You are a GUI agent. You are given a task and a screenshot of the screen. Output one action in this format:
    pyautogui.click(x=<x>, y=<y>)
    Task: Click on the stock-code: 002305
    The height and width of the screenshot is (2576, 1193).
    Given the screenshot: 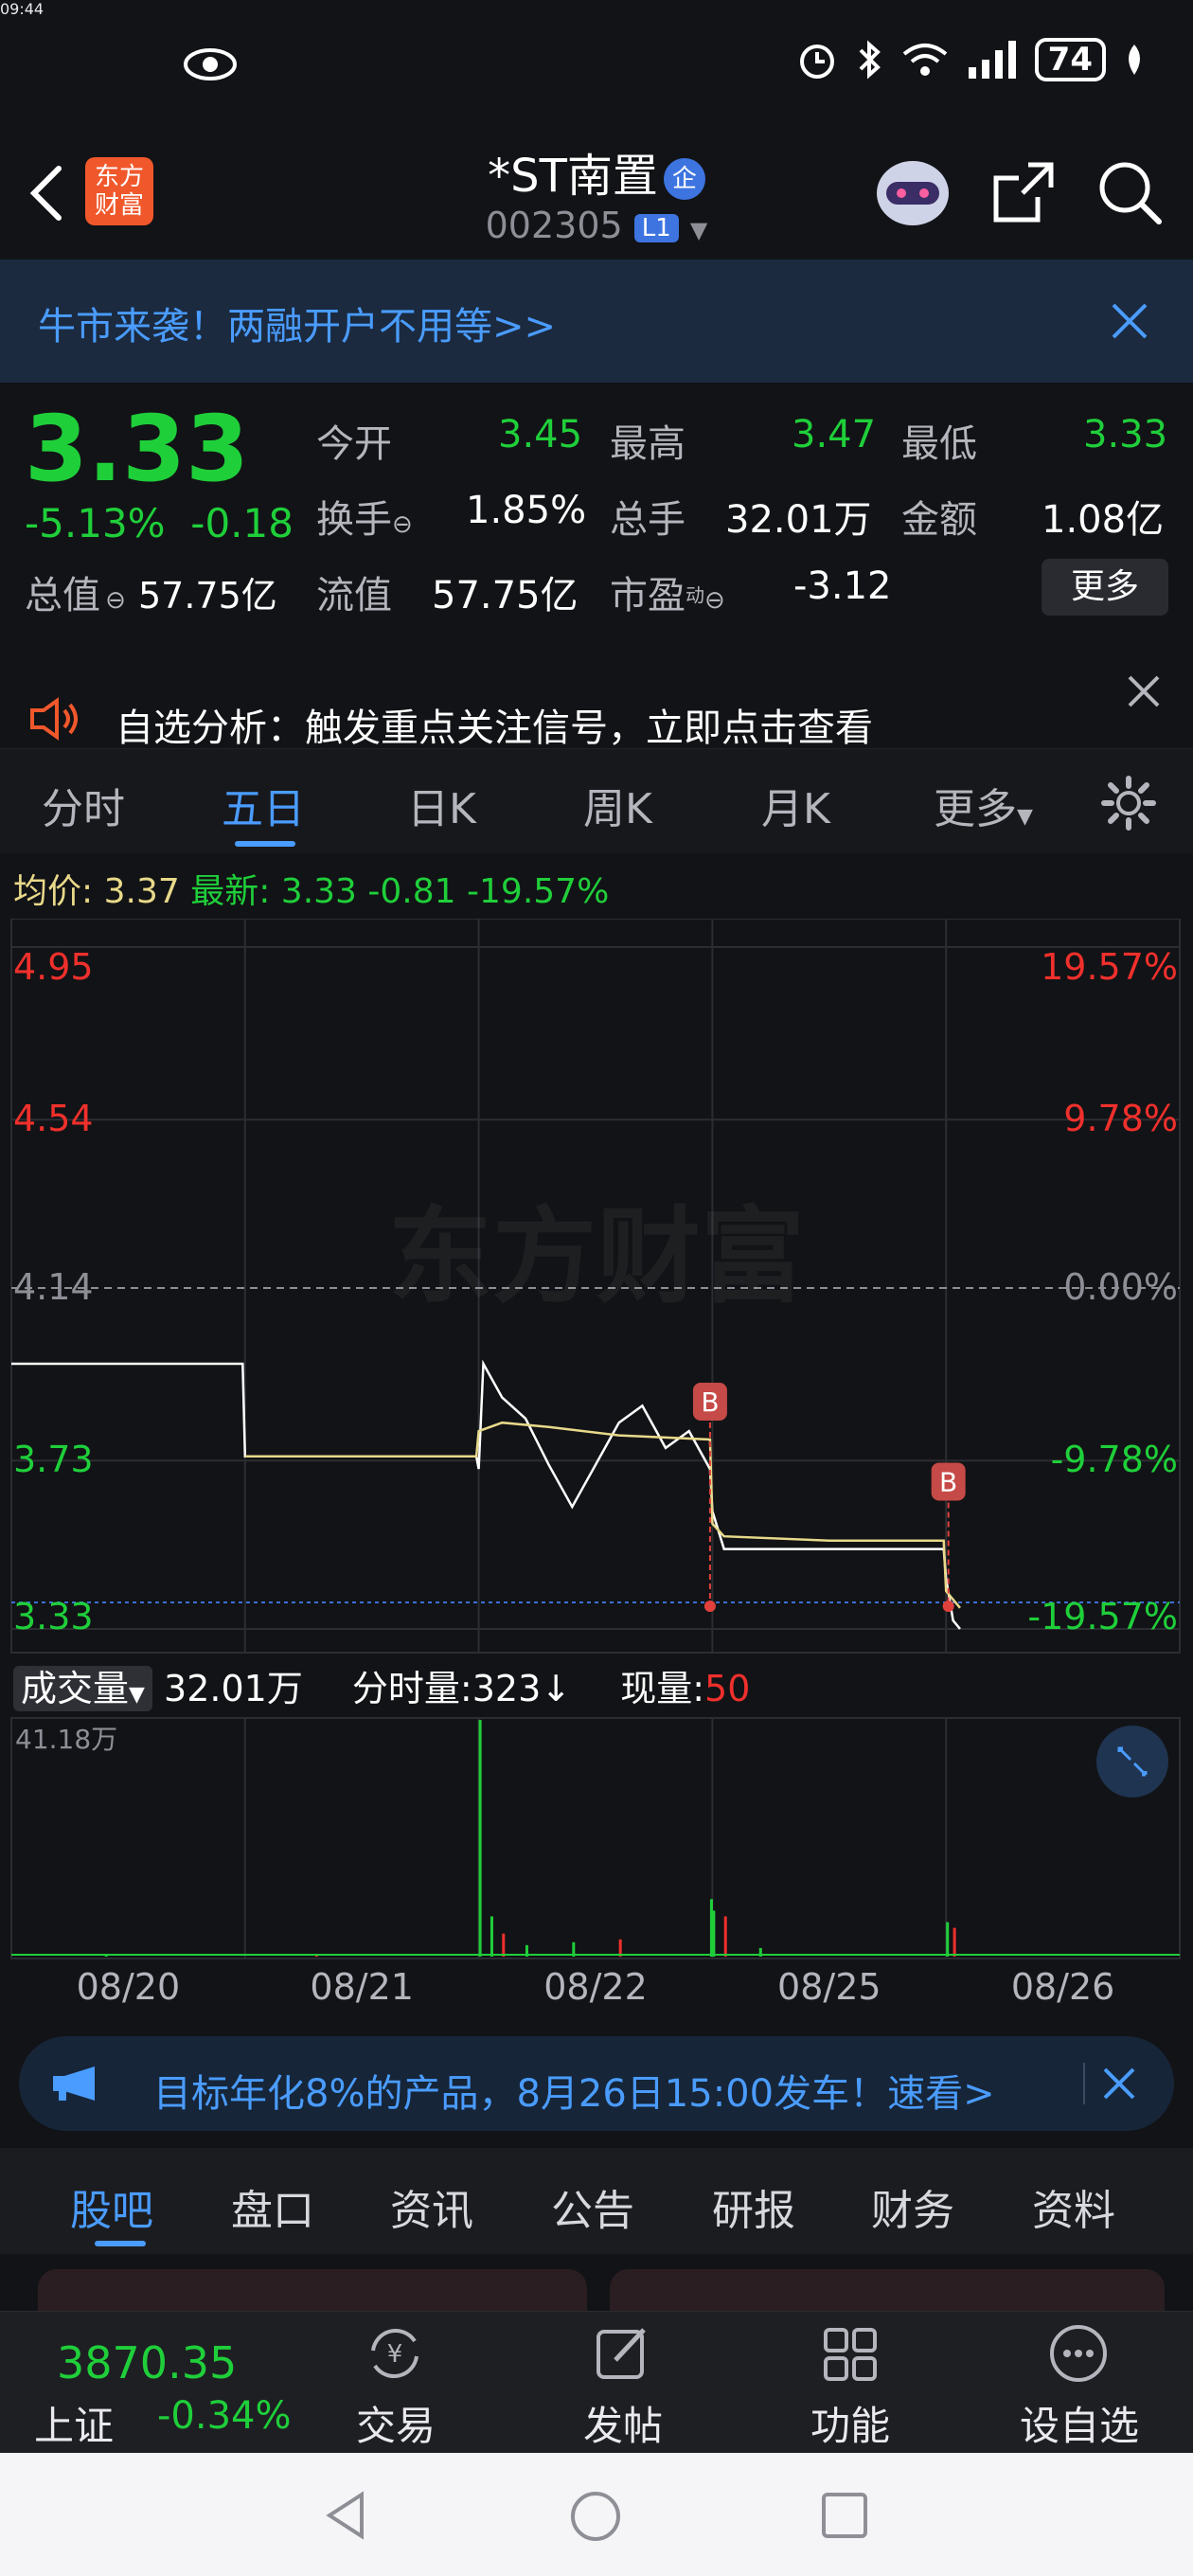 What is the action you would take?
    pyautogui.click(x=554, y=225)
    